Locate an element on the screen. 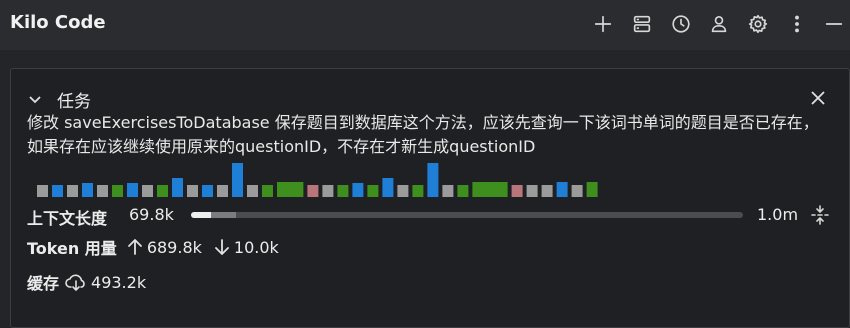  task-label: 任务 is located at coordinates (74, 102).